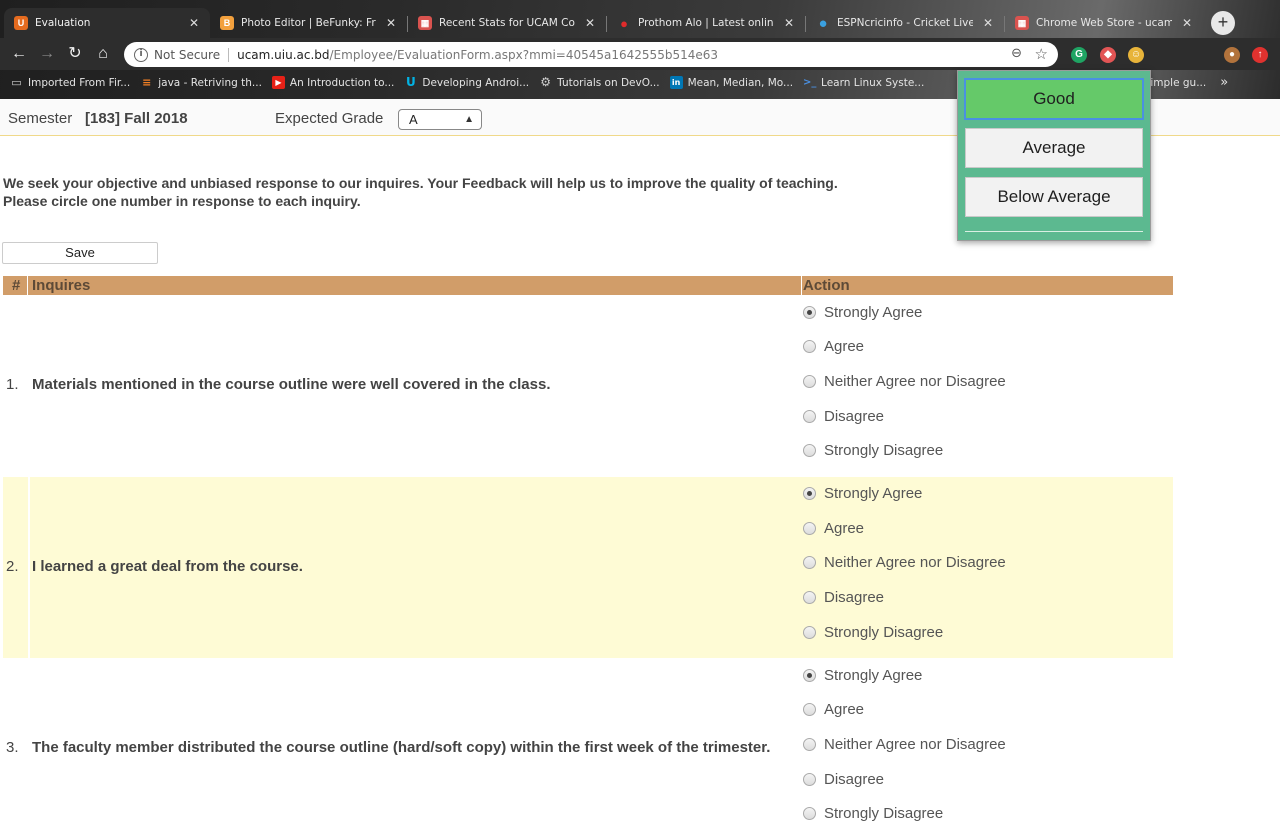 Image resolution: width=1280 pixels, height=840 pixels. I want to click on header-number: #, so click(16, 285).